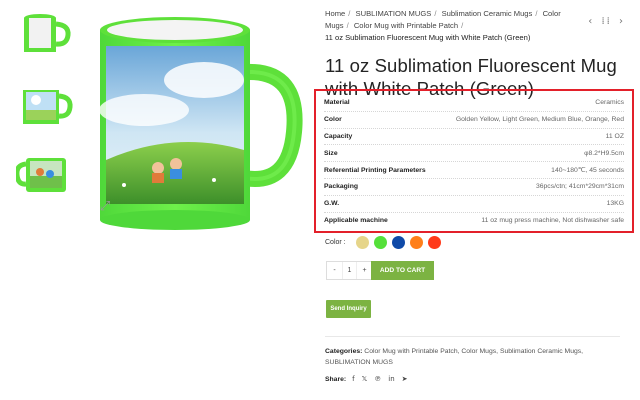 The image size is (640, 400). What do you see at coordinates (609, 103) in the screenshot?
I see `spec-value: Ceramics` at bounding box center [609, 103].